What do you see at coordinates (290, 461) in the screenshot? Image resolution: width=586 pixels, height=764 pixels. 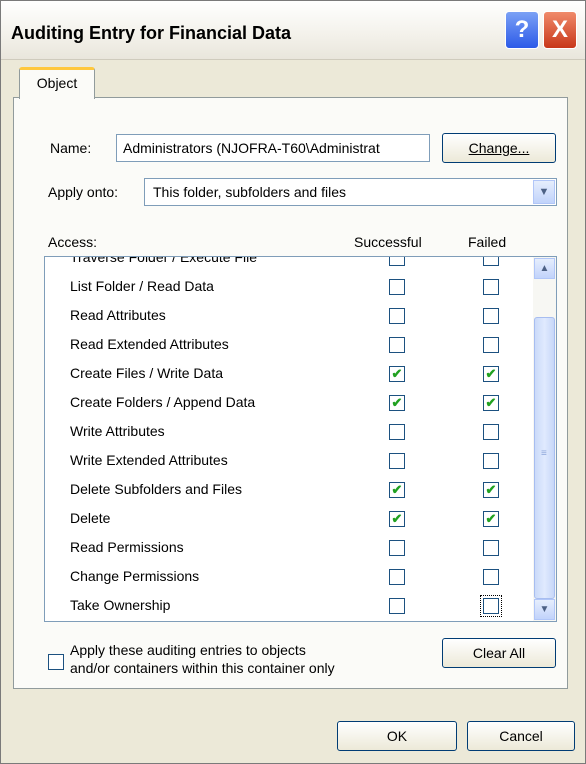 I see `access-row: Write Extended Attributes` at bounding box center [290, 461].